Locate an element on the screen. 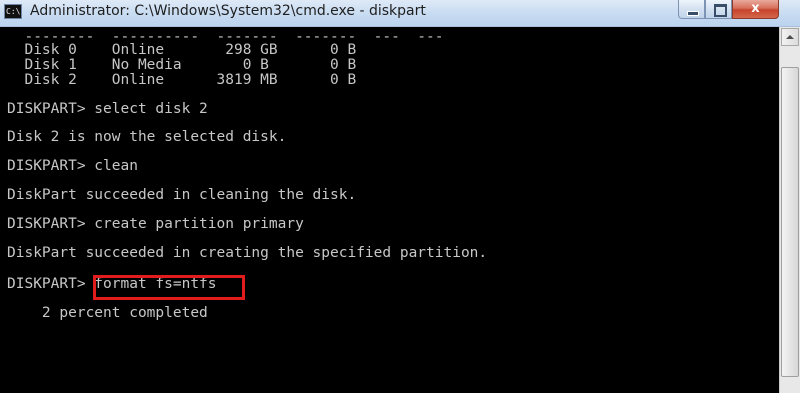 Image resolution: width=800 pixels, height=393 pixels. progress-line: 2 percent completed is located at coordinates (107, 313).